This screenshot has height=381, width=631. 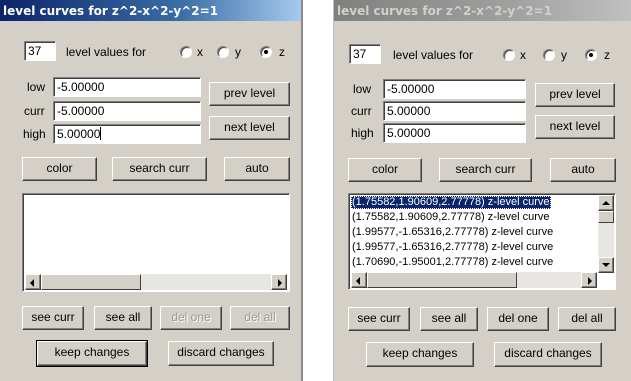 What do you see at coordinates (606, 217) in the screenshot?
I see `vertical-scroll-thumb` at bounding box center [606, 217].